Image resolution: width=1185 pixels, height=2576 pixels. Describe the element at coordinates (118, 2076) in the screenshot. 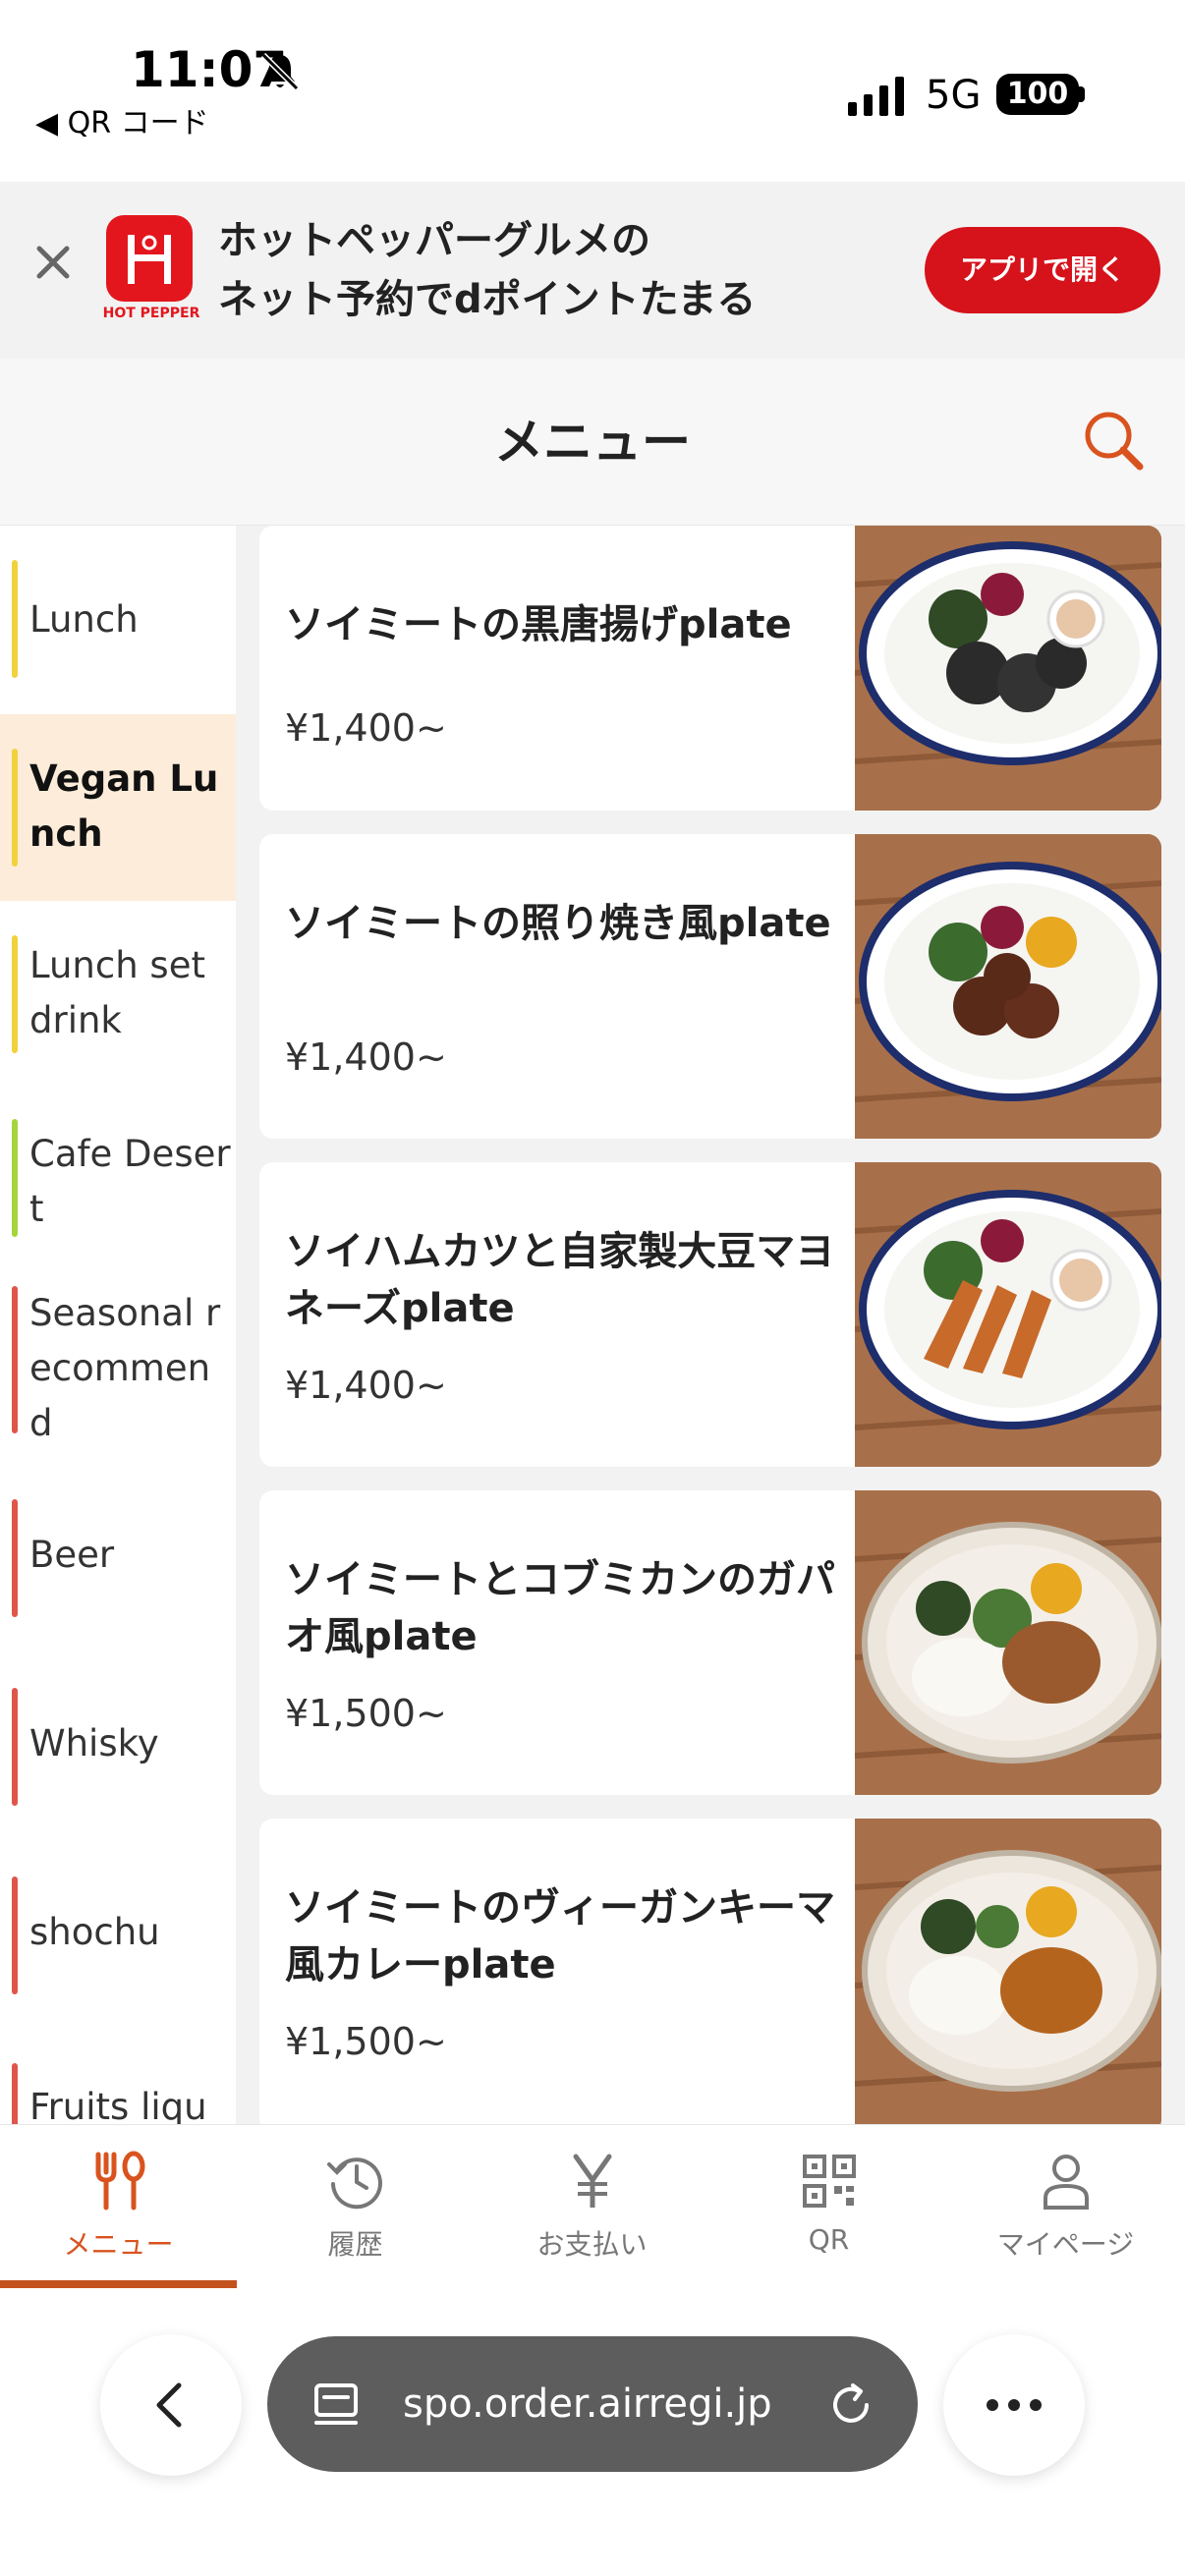

I see `category-item-fruits-liqueur: Fruits liqu` at that location.